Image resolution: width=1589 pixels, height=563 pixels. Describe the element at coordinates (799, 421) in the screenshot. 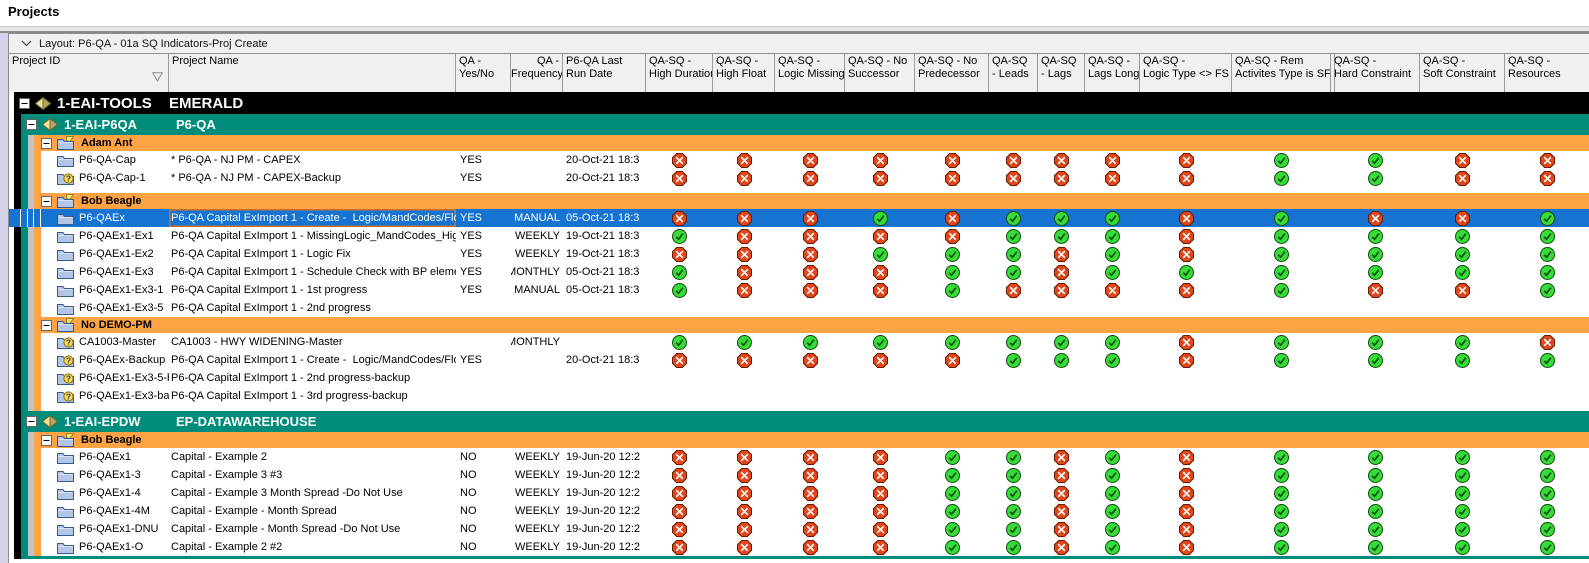

I see `eps-band-1-EAI-EPDW: 1-EAI-EPDW EP-DATAWAREHOUSE` at that location.